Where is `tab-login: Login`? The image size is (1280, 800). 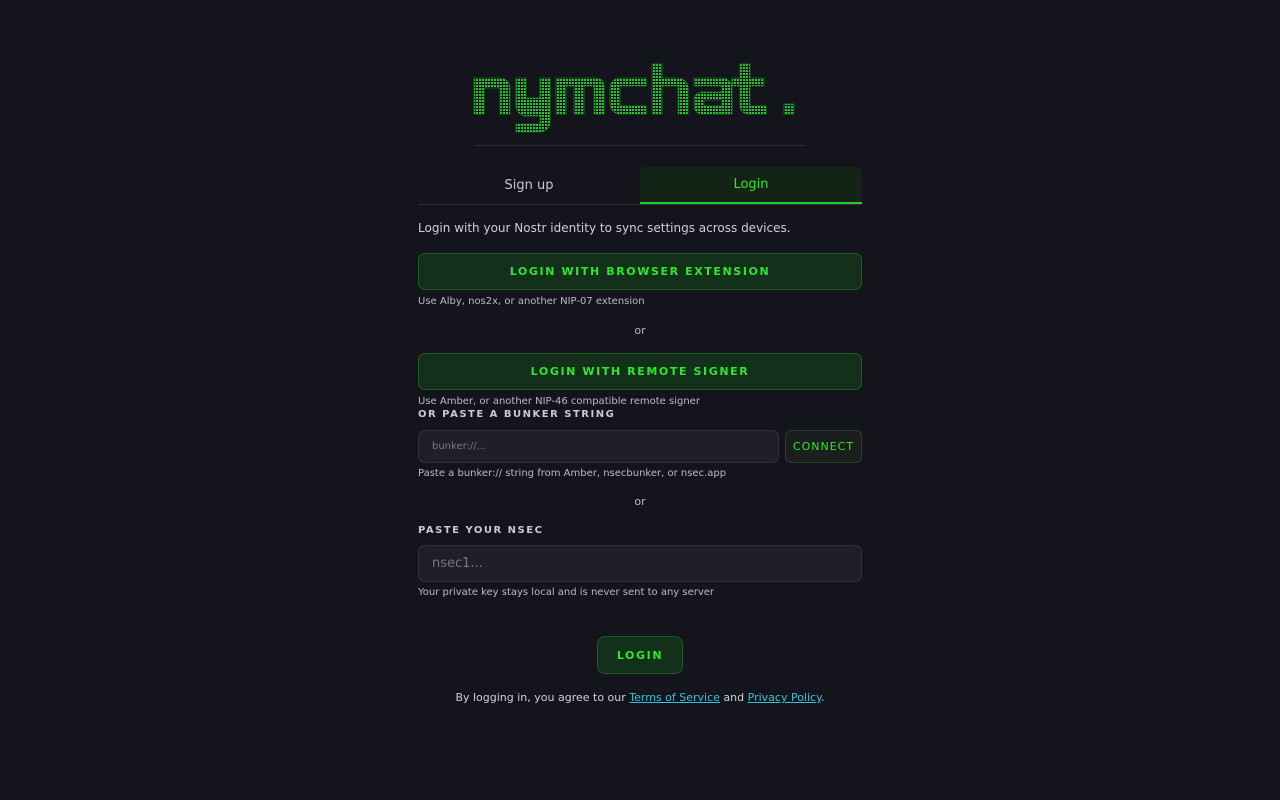
tab-login: Login is located at coordinates (751, 185).